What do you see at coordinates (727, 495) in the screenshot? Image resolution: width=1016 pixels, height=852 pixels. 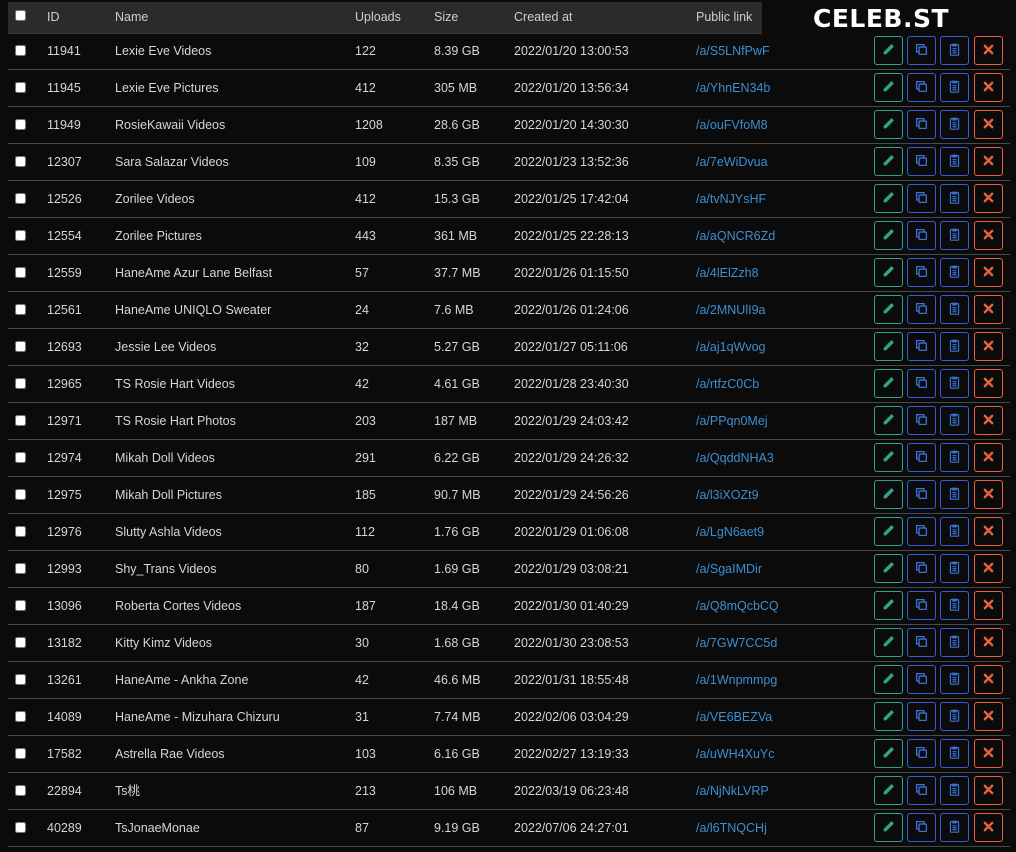 I see `cell-public-link: /a/l3iXOZt9` at bounding box center [727, 495].